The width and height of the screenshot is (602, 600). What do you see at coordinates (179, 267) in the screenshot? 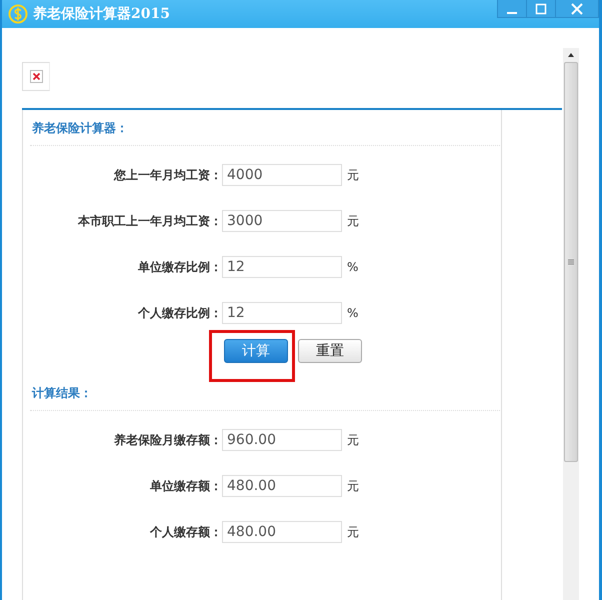
I see `field-label: 单位缴存比例：` at bounding box center [179, 267].